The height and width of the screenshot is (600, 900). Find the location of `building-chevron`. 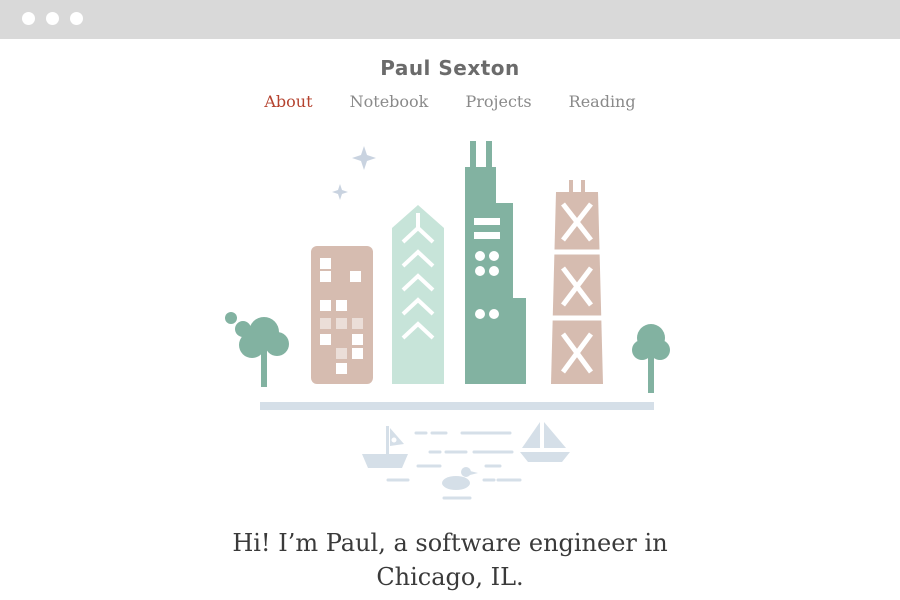

building-chevron is located at coordinates (418, 294).